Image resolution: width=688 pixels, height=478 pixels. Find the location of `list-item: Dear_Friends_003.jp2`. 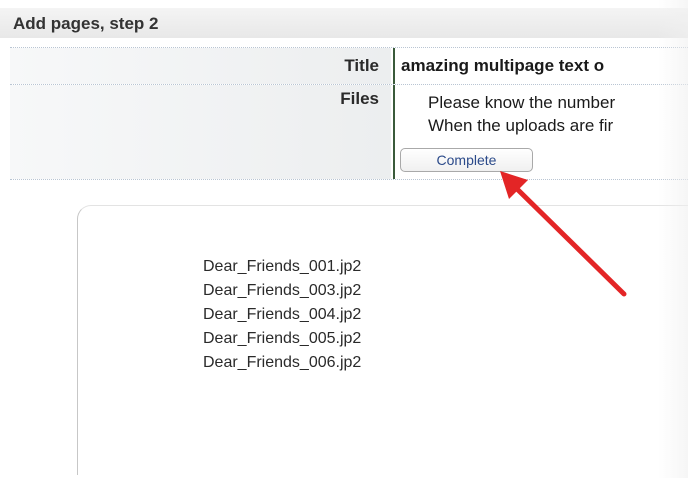

list-item: Dear_Friends_003.jp2 is located at coordinates (282, 290).